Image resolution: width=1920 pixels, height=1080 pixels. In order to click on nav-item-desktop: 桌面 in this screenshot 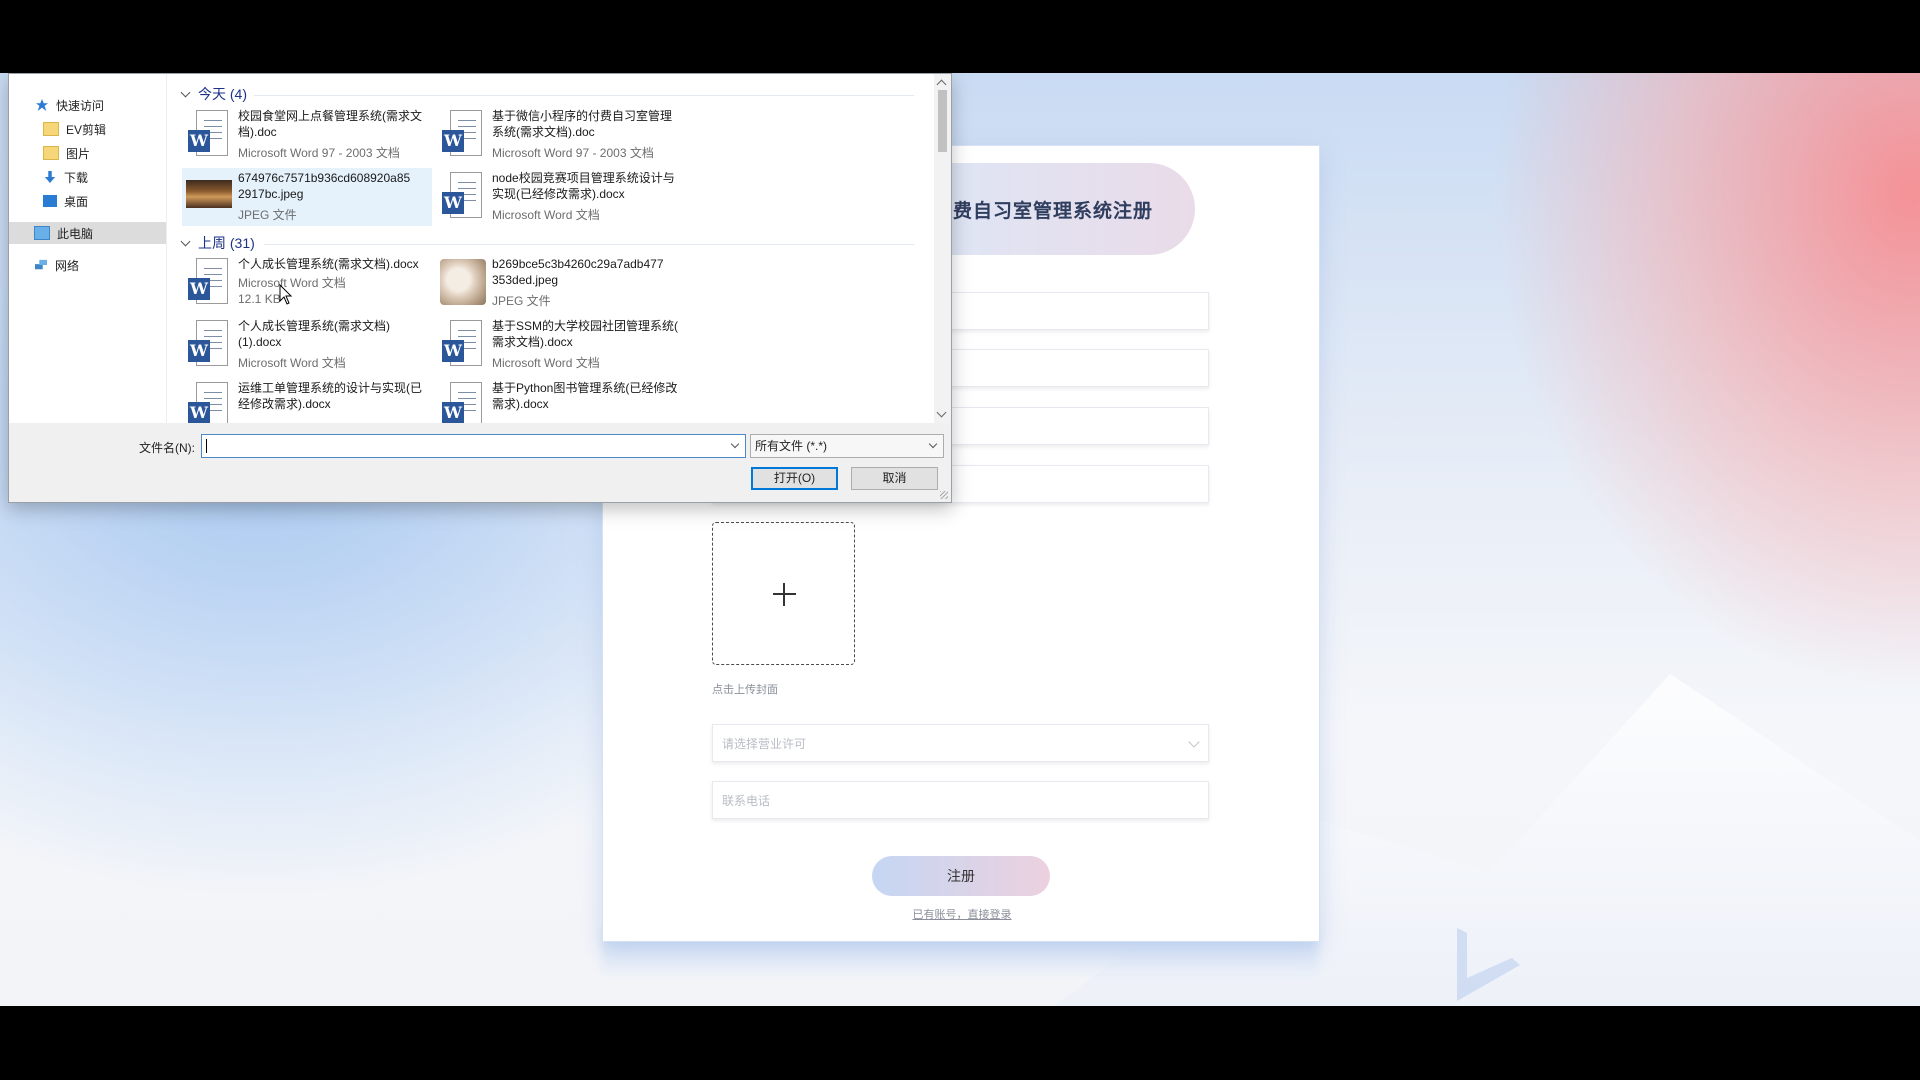, I will do `click(65, 201)`.